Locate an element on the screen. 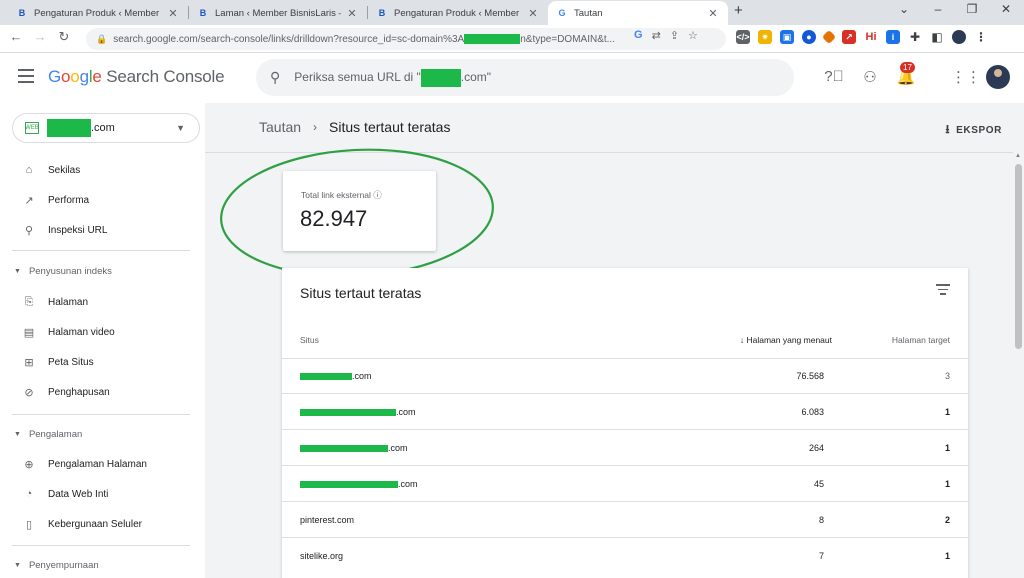 The height and width of the screenshot is (578, 1024). section-label: Pengalaman is located at coordinates (55, 434).